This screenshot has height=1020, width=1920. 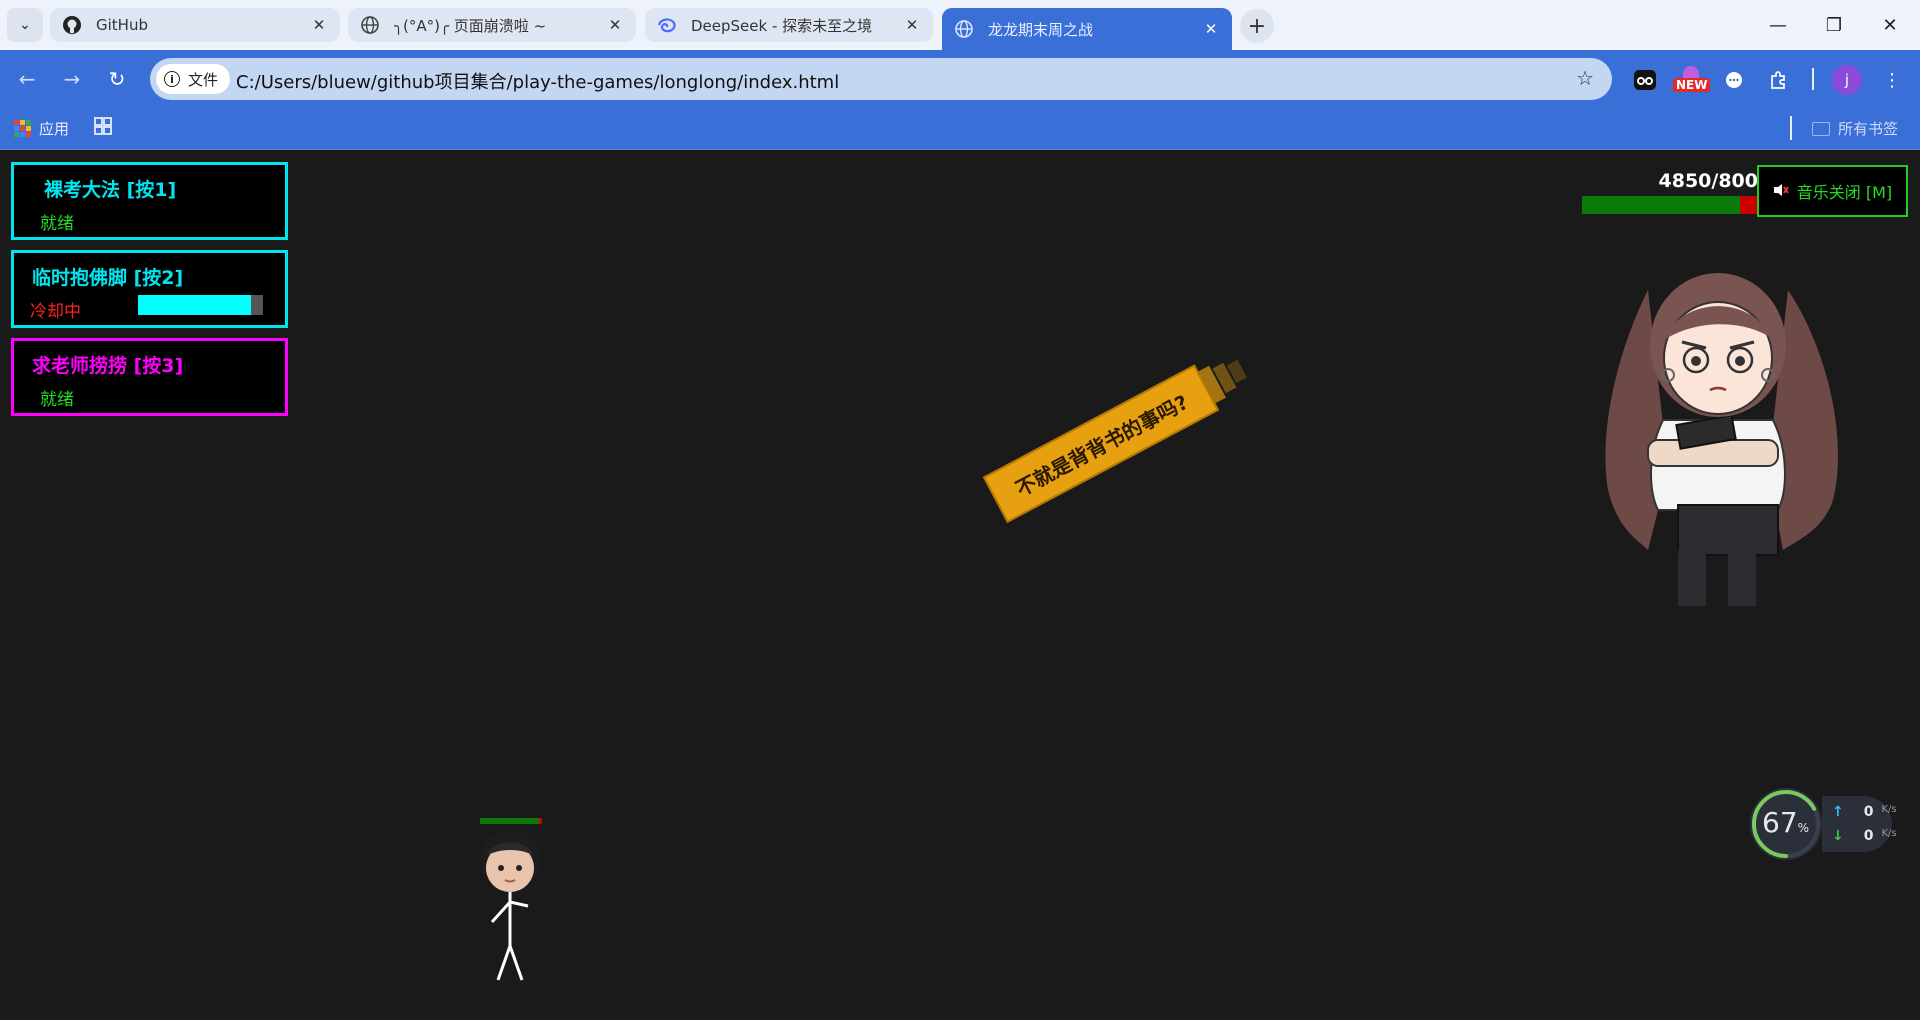 I want to click on boss-teacher-sprite, so click(x=1721, y=439).